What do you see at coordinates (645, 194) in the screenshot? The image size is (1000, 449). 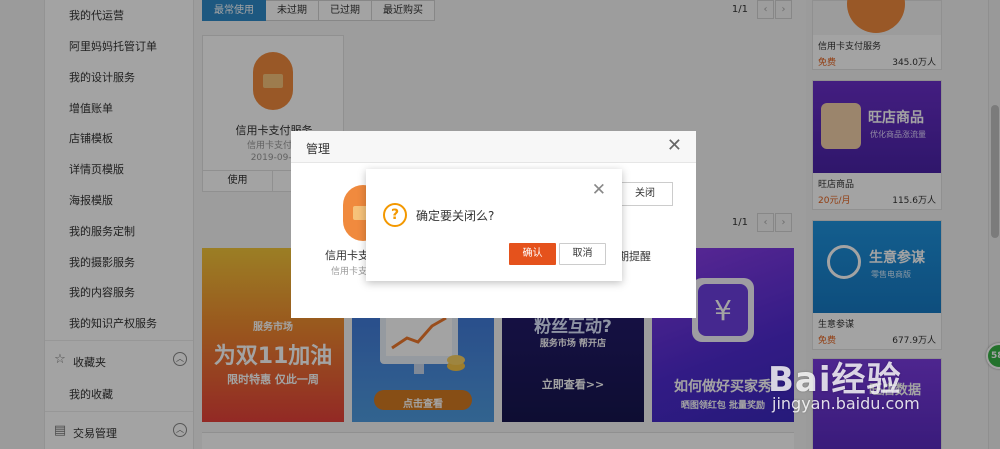 I see `close-service-button: 关闭` at bounding box center [645, 194].